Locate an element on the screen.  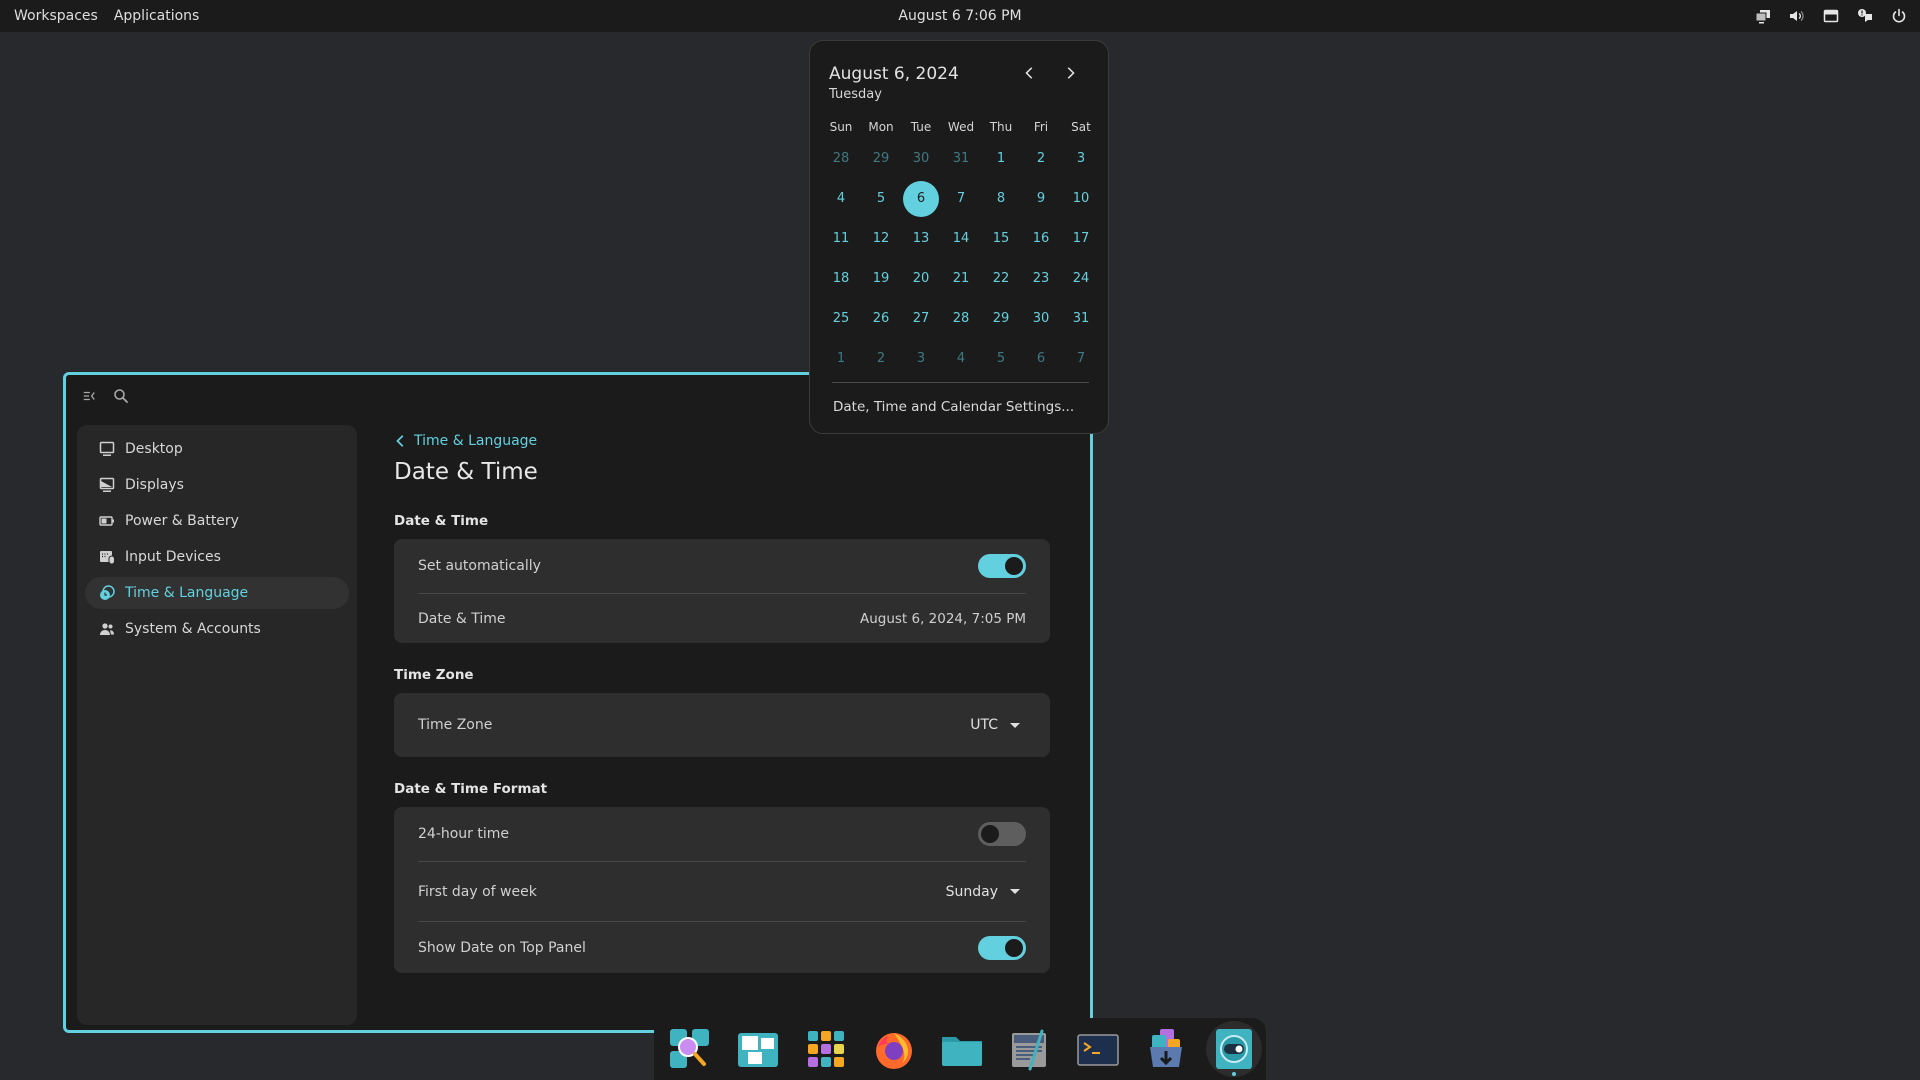
sidebar-item-label: Power & Battery is located at coordinates (182, 521).